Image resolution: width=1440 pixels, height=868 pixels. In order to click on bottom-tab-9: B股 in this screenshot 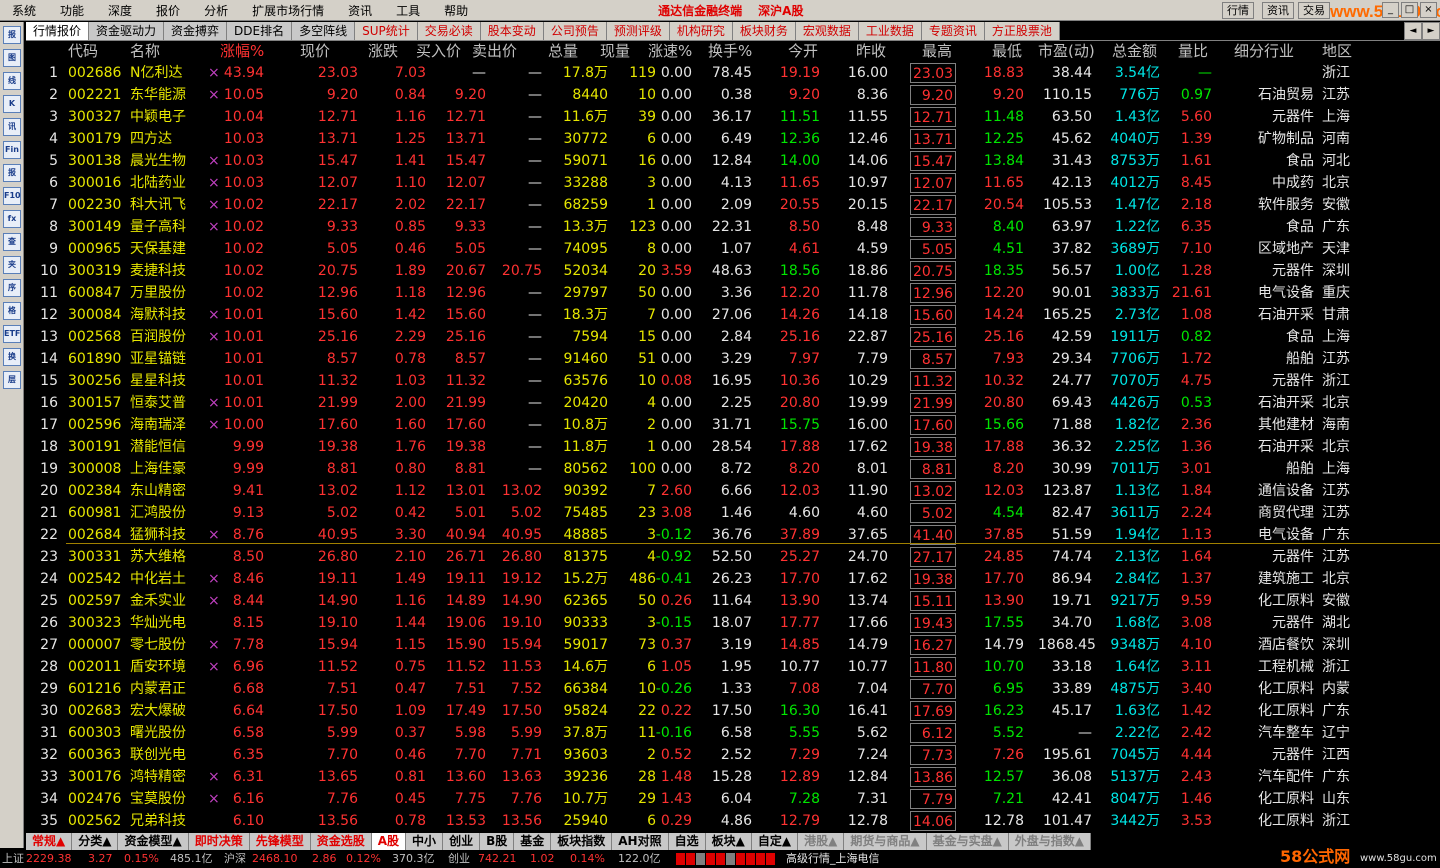, I will do `click(497, 841)`.